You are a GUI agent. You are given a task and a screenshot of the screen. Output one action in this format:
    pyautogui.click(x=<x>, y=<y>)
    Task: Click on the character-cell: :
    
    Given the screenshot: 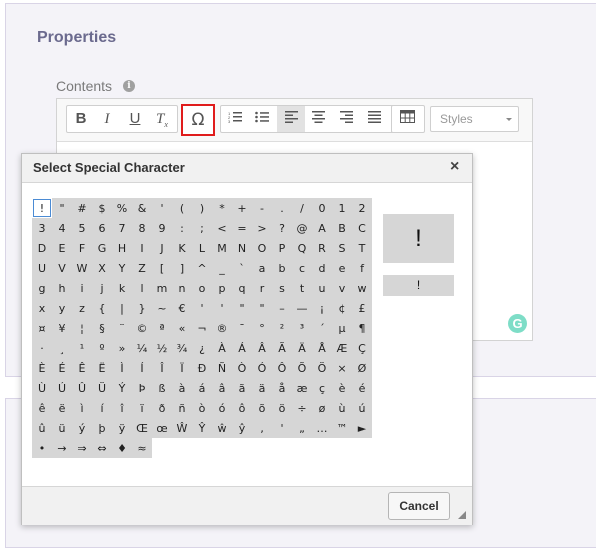 What is the action you would take?
    pyautogui.click(x=182, y=228)
    